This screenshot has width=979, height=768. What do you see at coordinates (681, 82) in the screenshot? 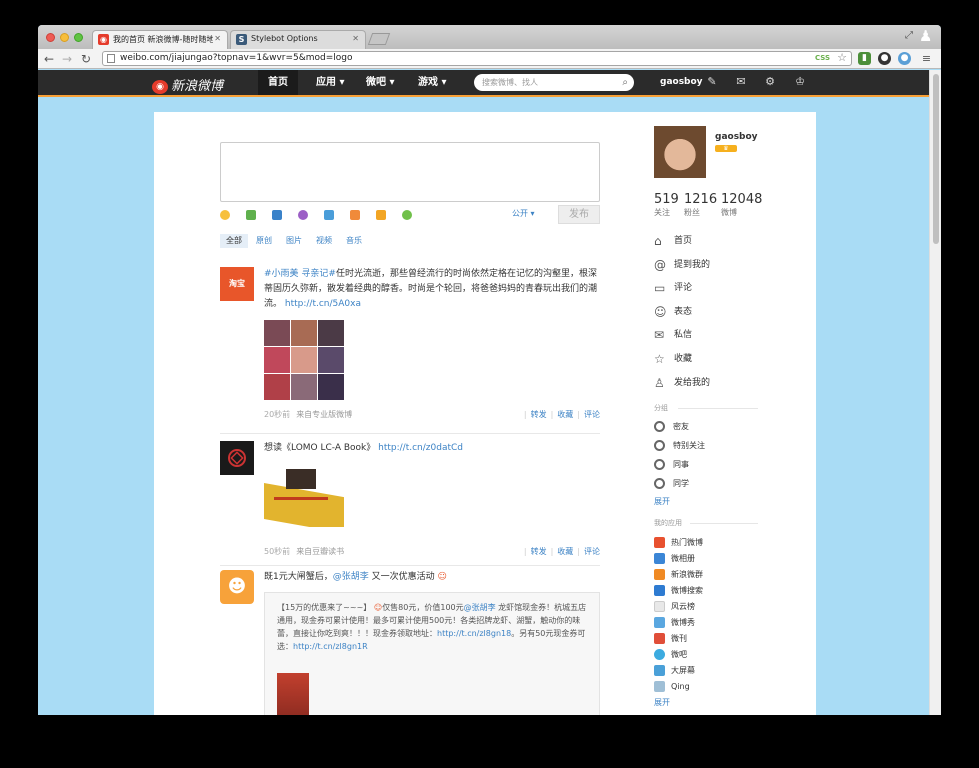
I see `nav-username: gaosboy` at bounding box center [681, 82].